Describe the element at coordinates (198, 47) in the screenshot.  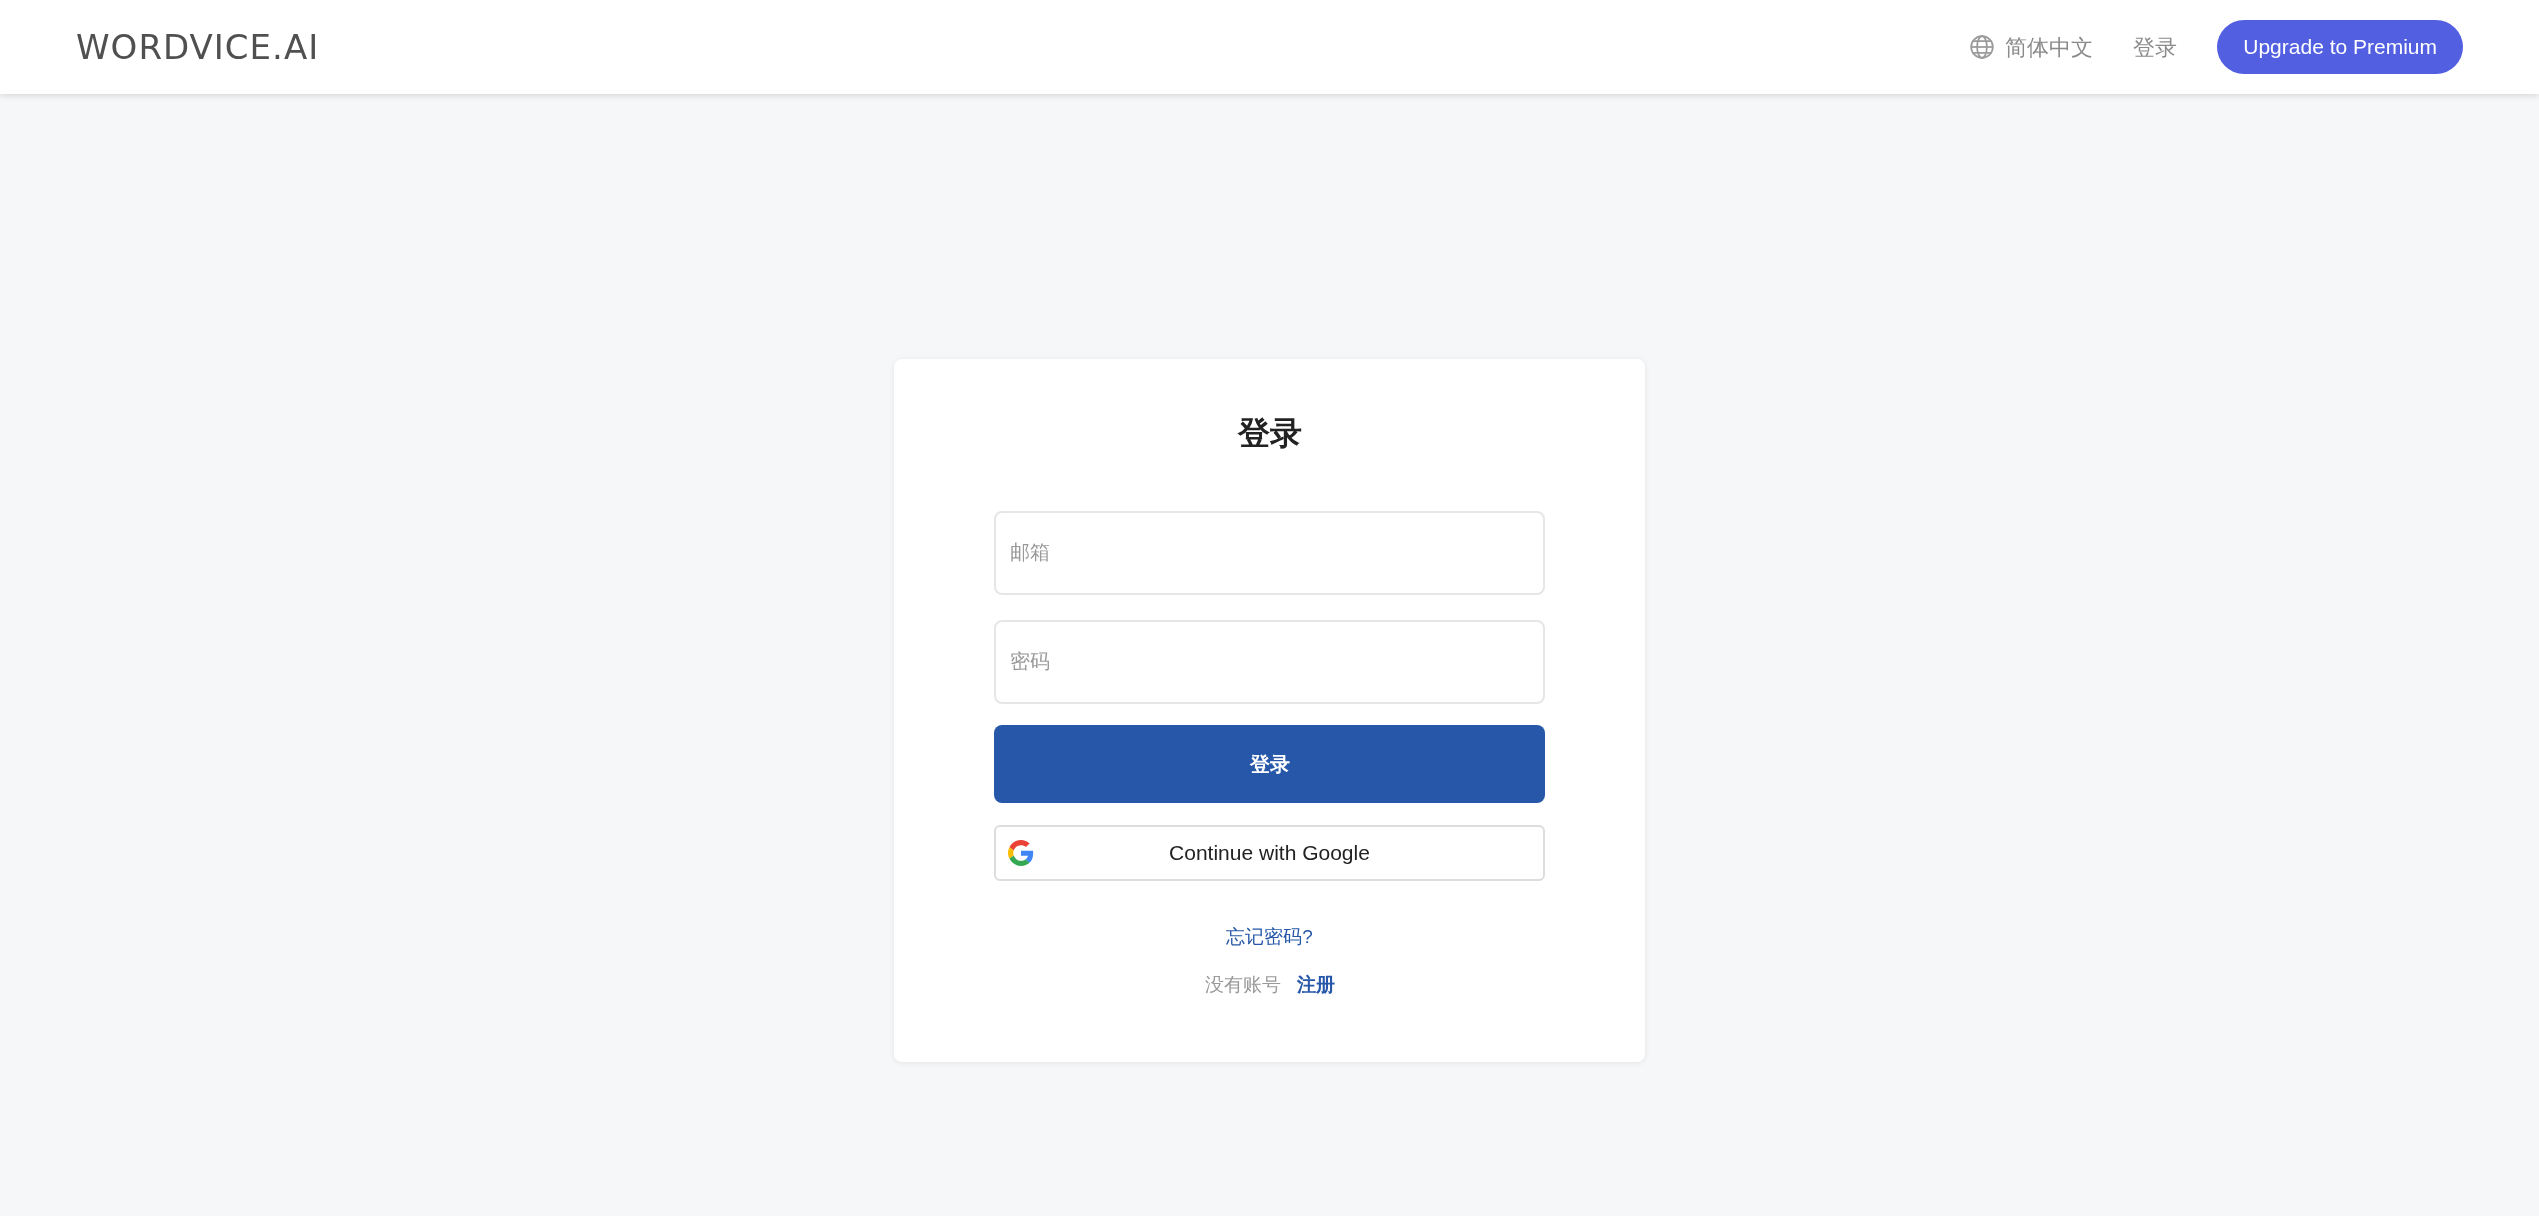
I see `logo: WORDVICE.AI` at that location.